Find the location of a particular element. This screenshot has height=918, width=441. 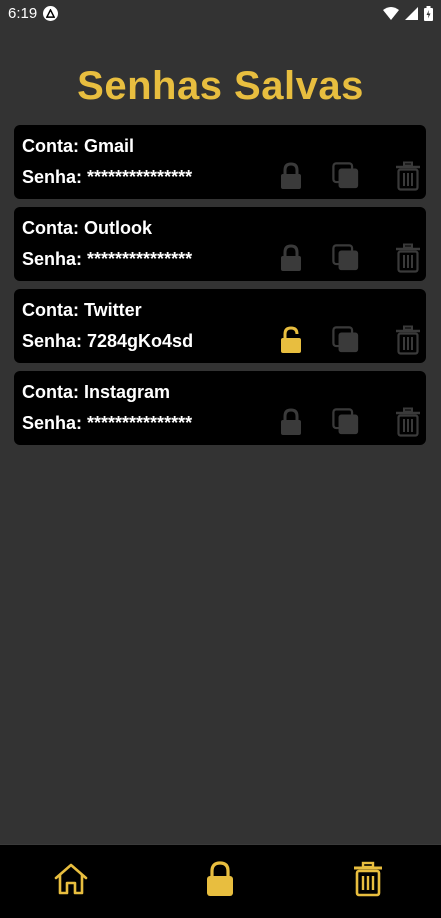

home-icon is located at coordinates (71, 879).